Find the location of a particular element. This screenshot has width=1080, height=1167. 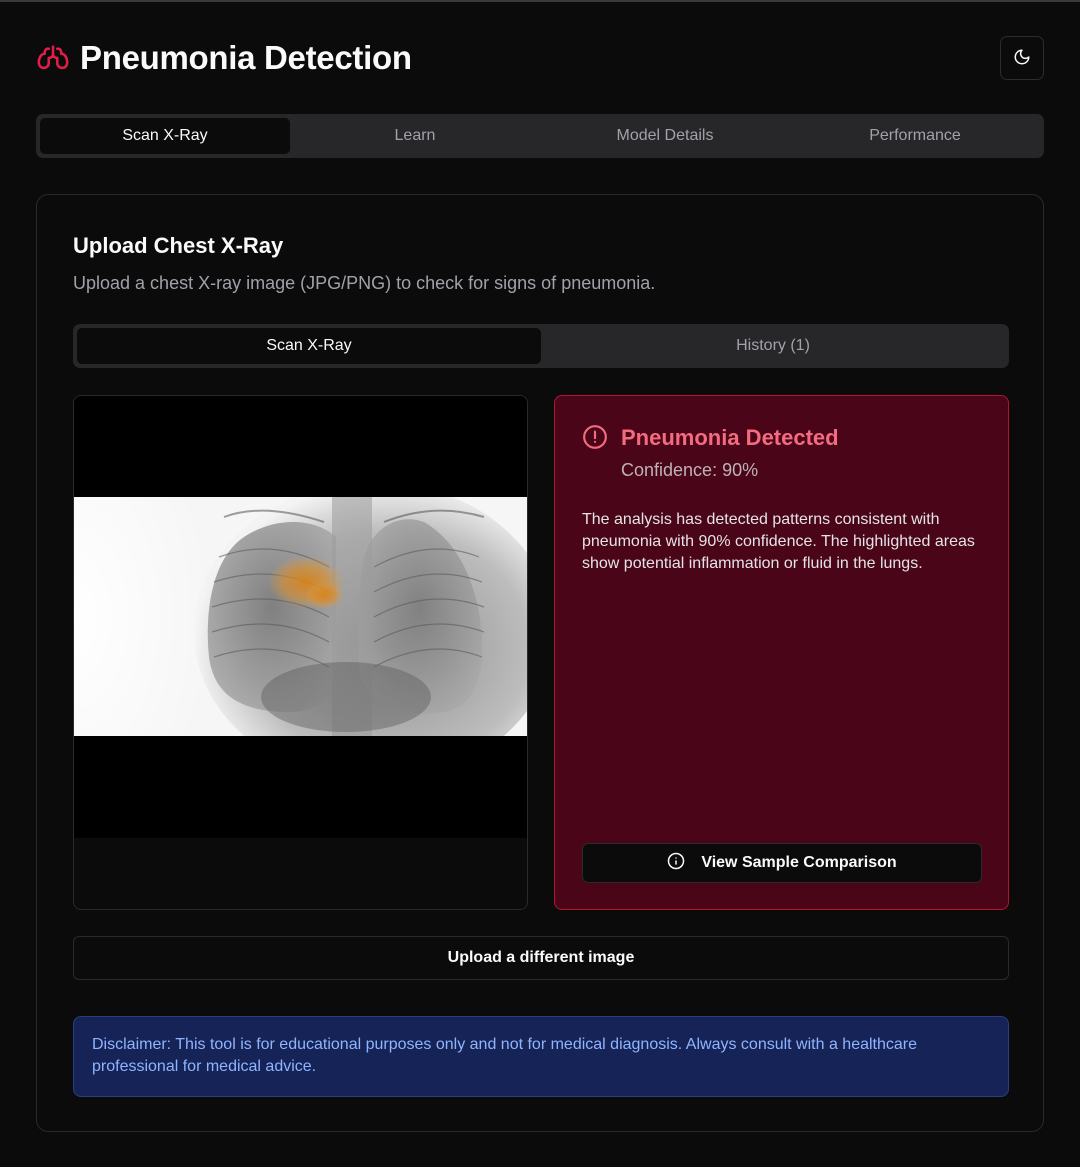

moon-icon is located at coordinates (1022, 58).